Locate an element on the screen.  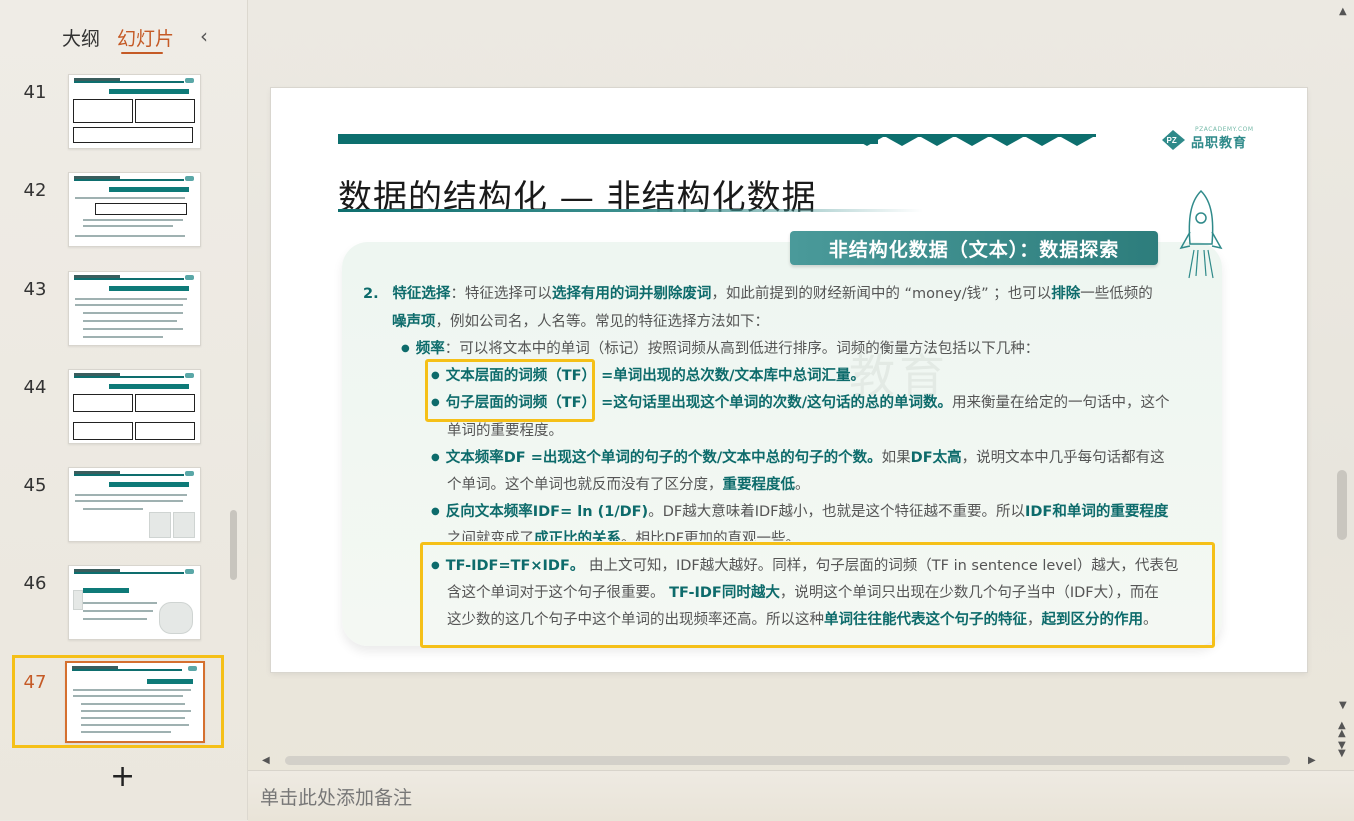
text: 一些低频的 is located at coordinates (1116, 294).